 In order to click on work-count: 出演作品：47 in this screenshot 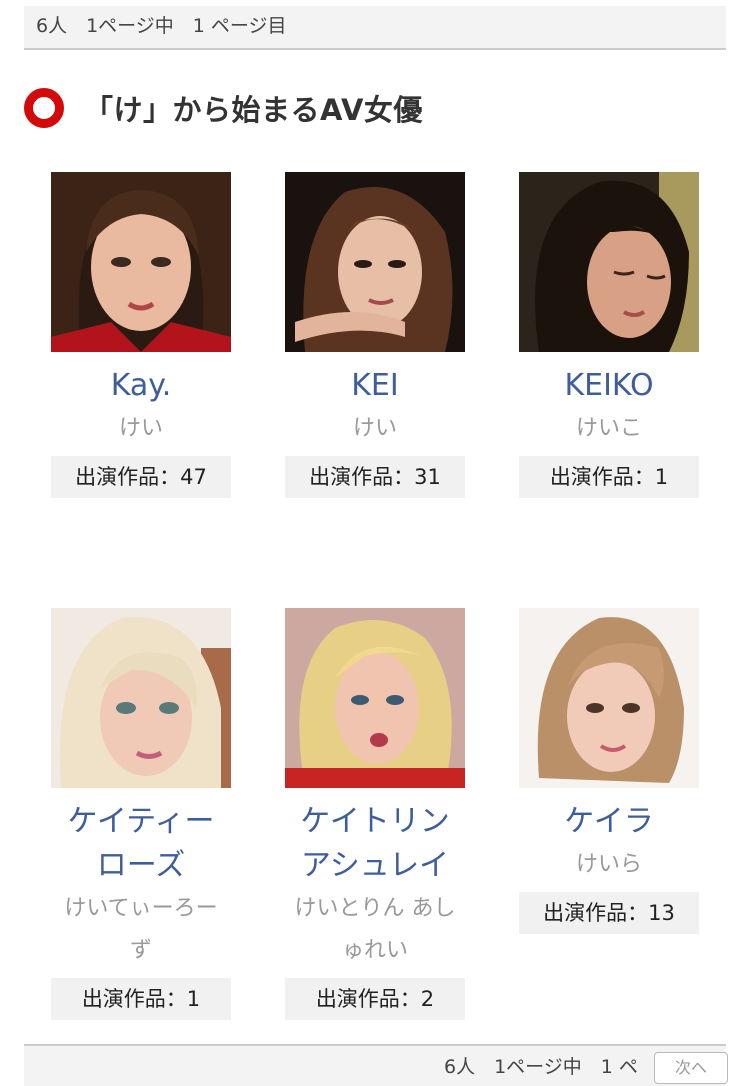, I will do `click(141, 477)`.